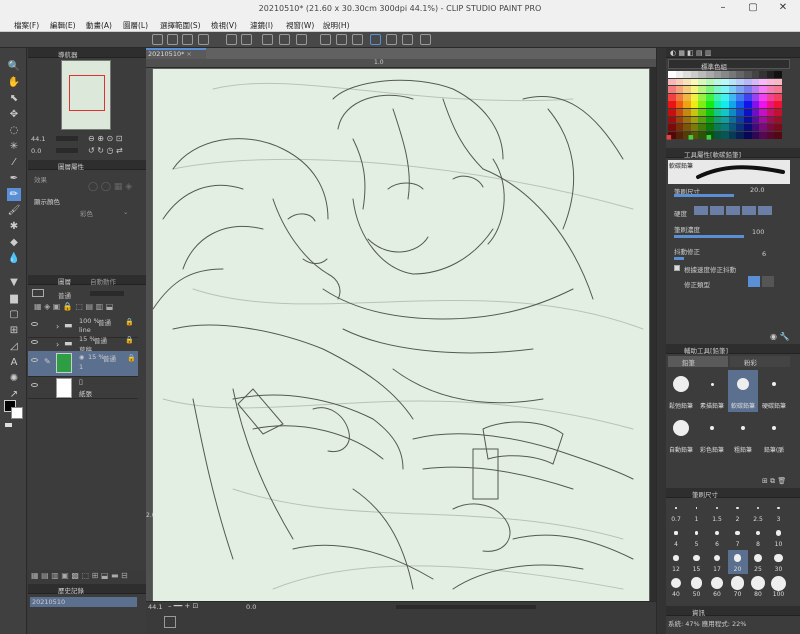 The width and height of the screenshot is (800, 634). I want to click on menu-select: 選擇範圍(S), so click(180, 25).